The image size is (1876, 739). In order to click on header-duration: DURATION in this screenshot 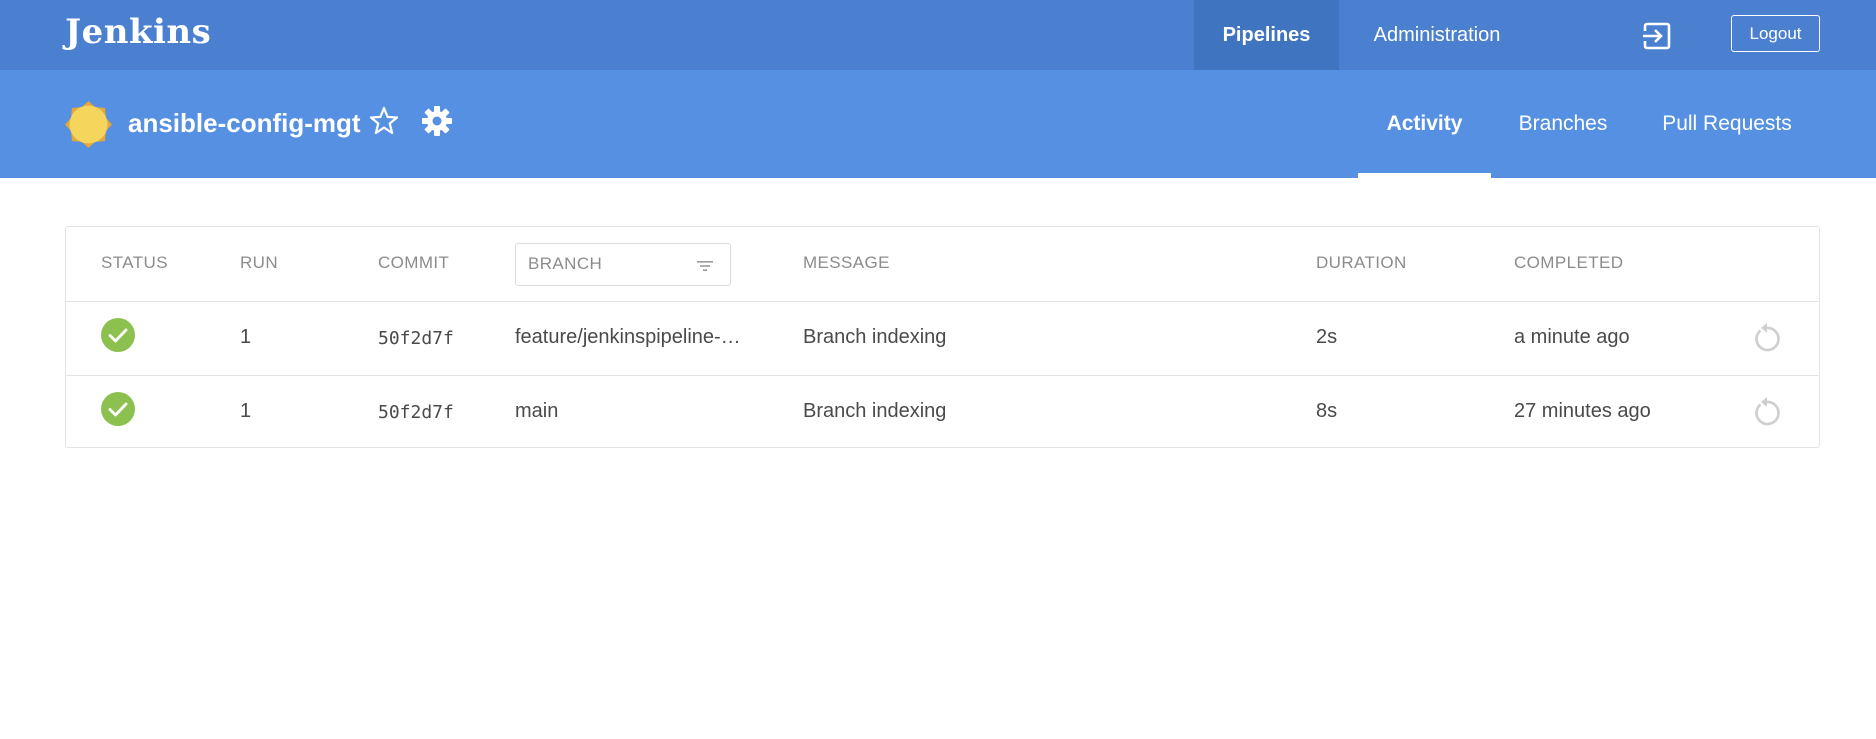, I will do `click(1361, 262)`.